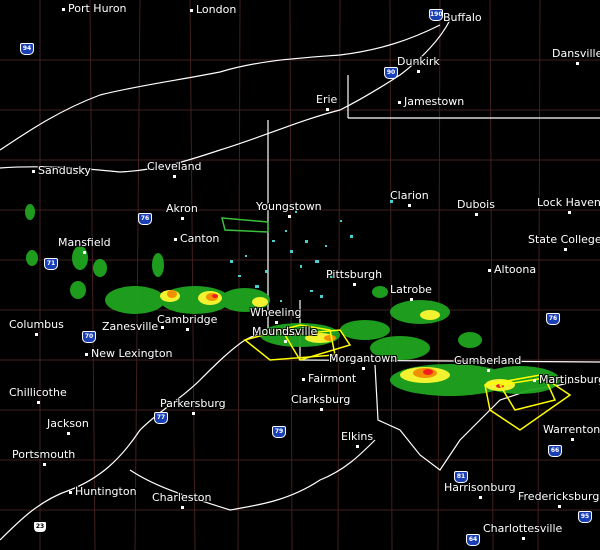 This screenshot has width=600, height=550. What do you see at coordinates (129, 353) in the screenshot?
I see `city-new-lexington: New Lexington` at bounding box center [129, 353].